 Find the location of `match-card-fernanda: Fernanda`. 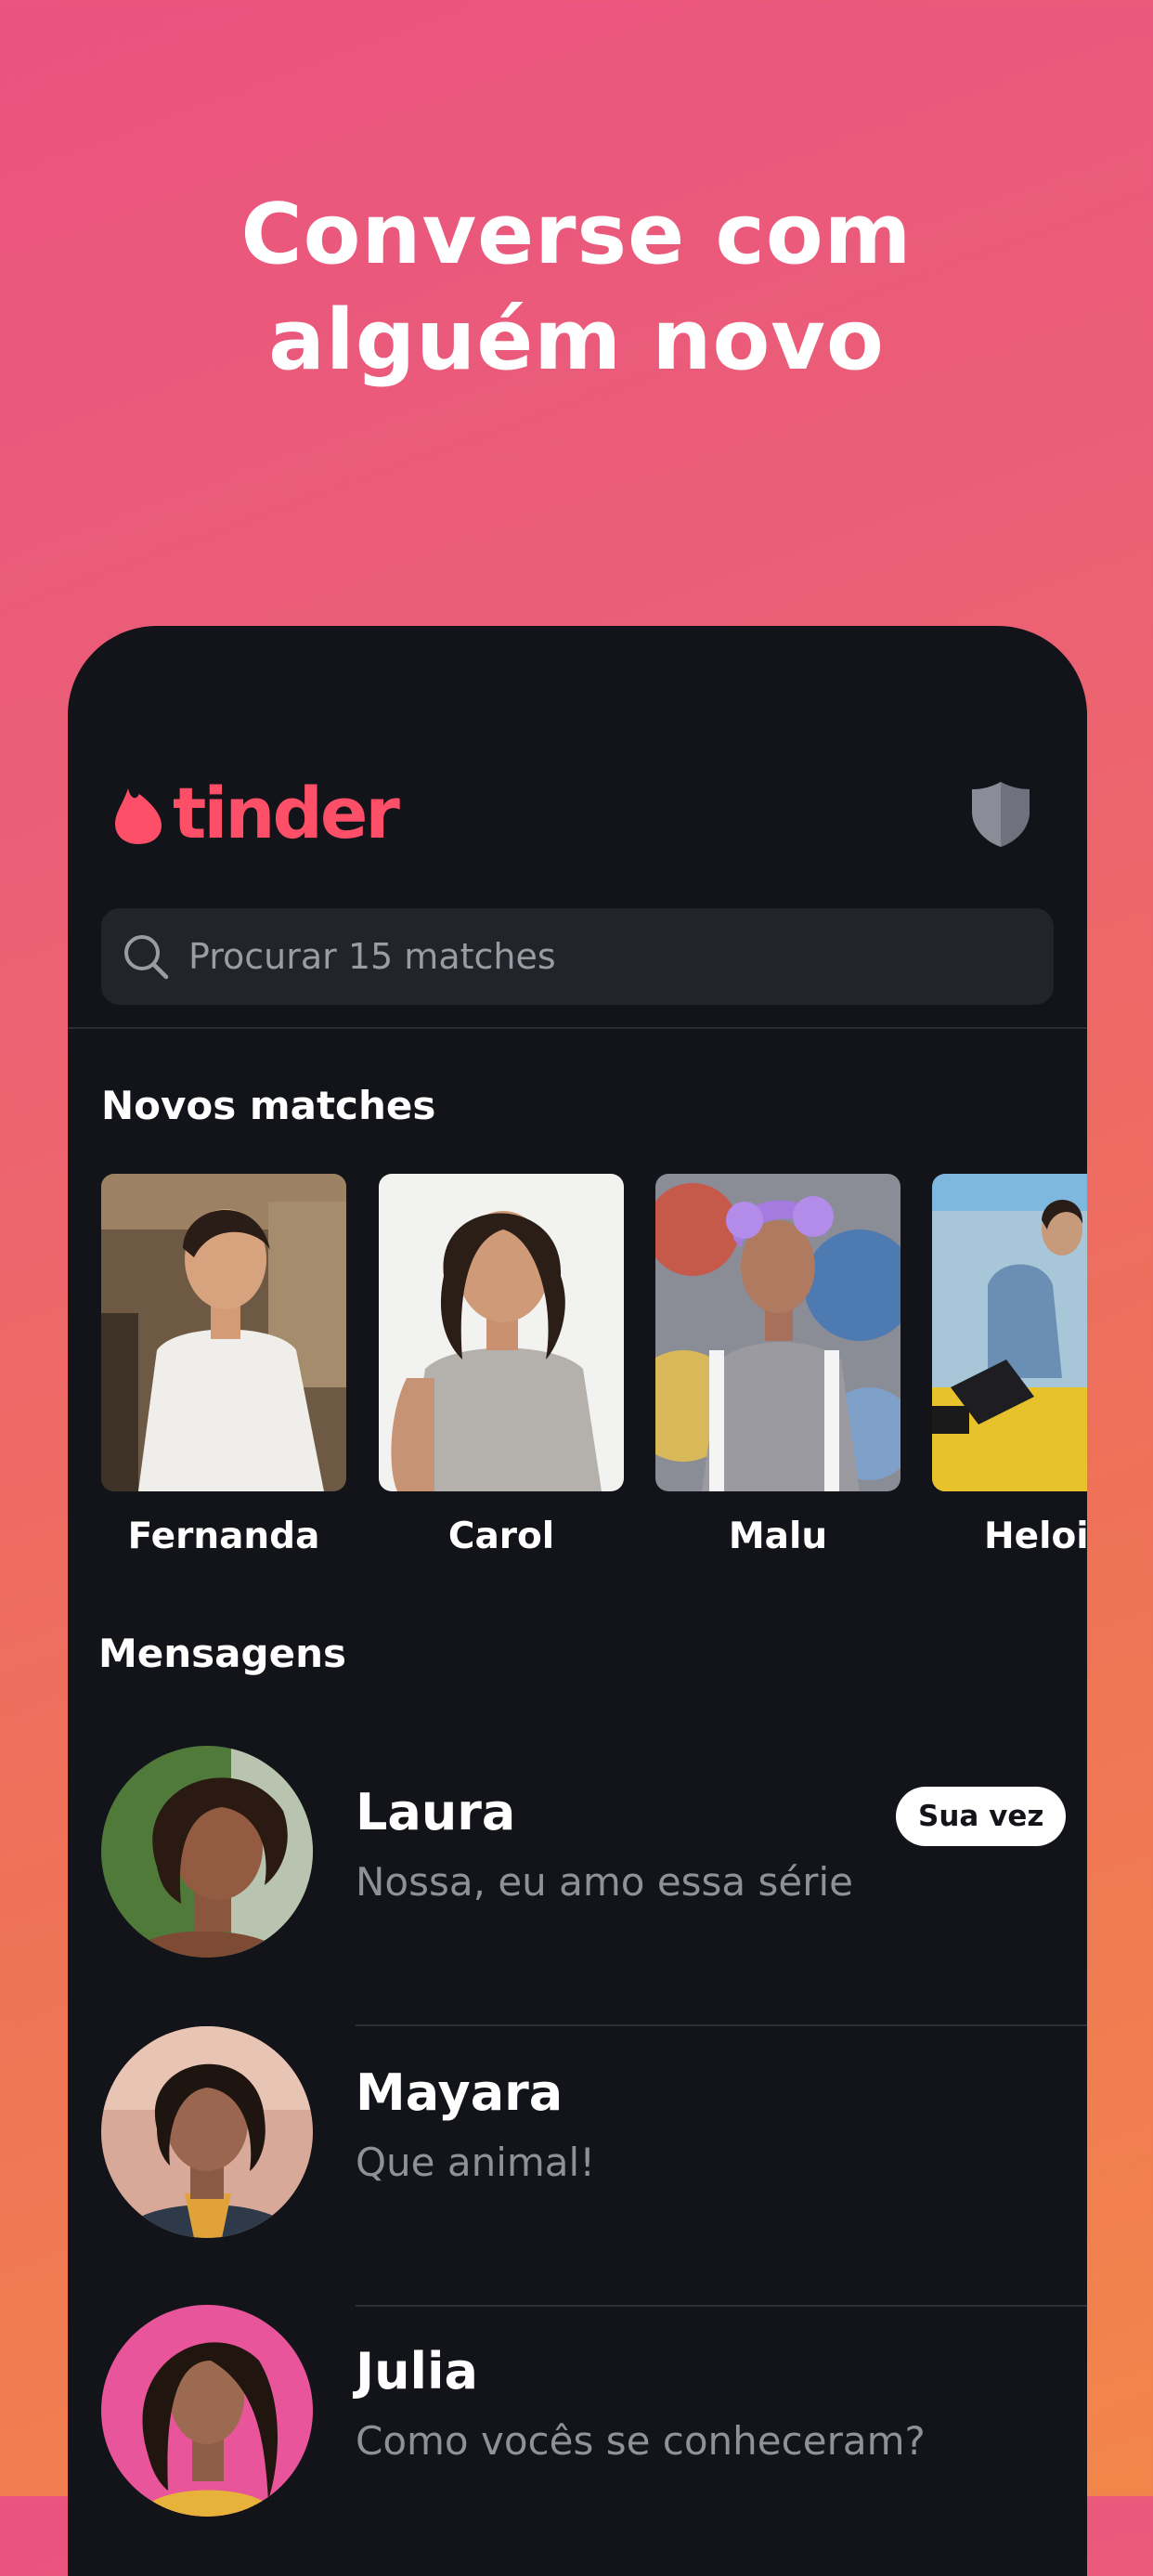

match-card-fernanda: Fernanda is located at coordinates (223, 1366).